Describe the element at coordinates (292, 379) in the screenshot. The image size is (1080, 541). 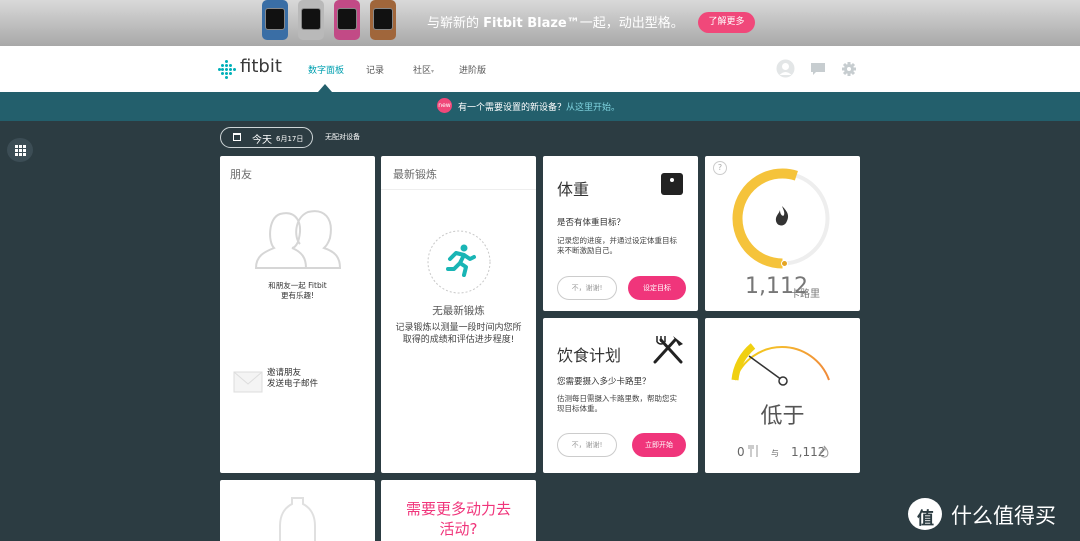
I see `invite-friends-link: 邀请朋友 发送电子邮件` at that location.